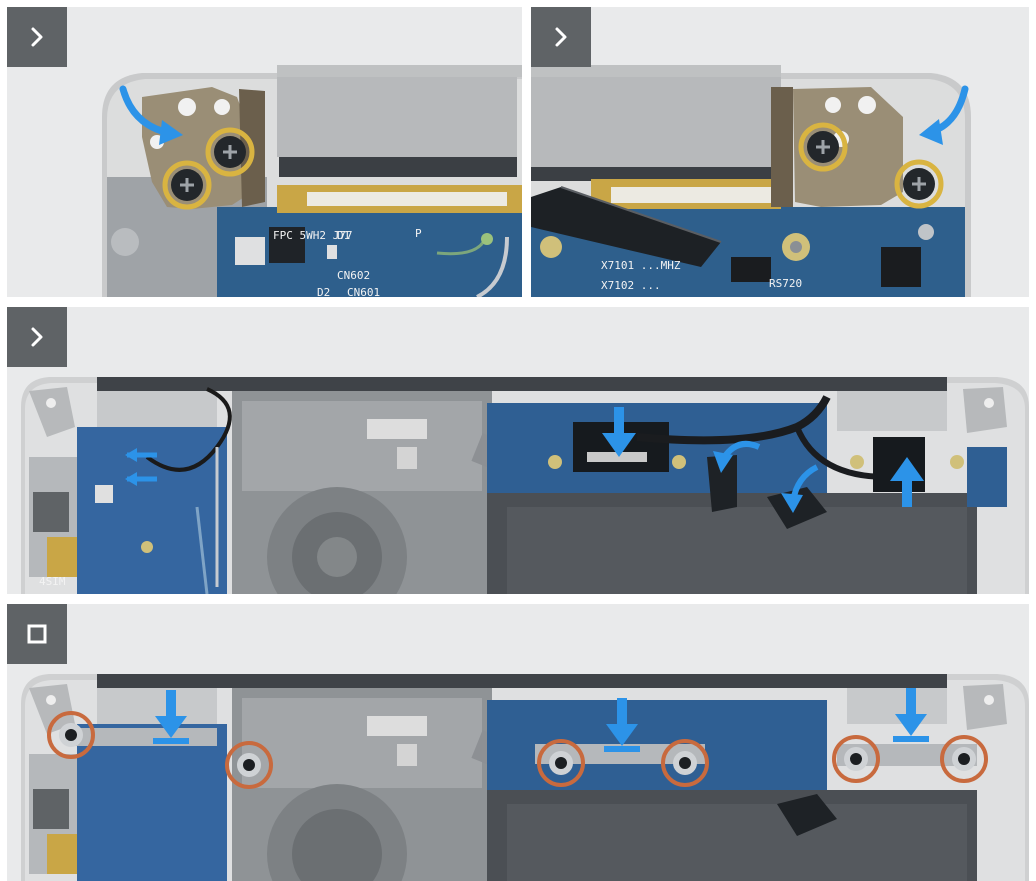  I want to click on camera-cable-connector, so click(899, 464).